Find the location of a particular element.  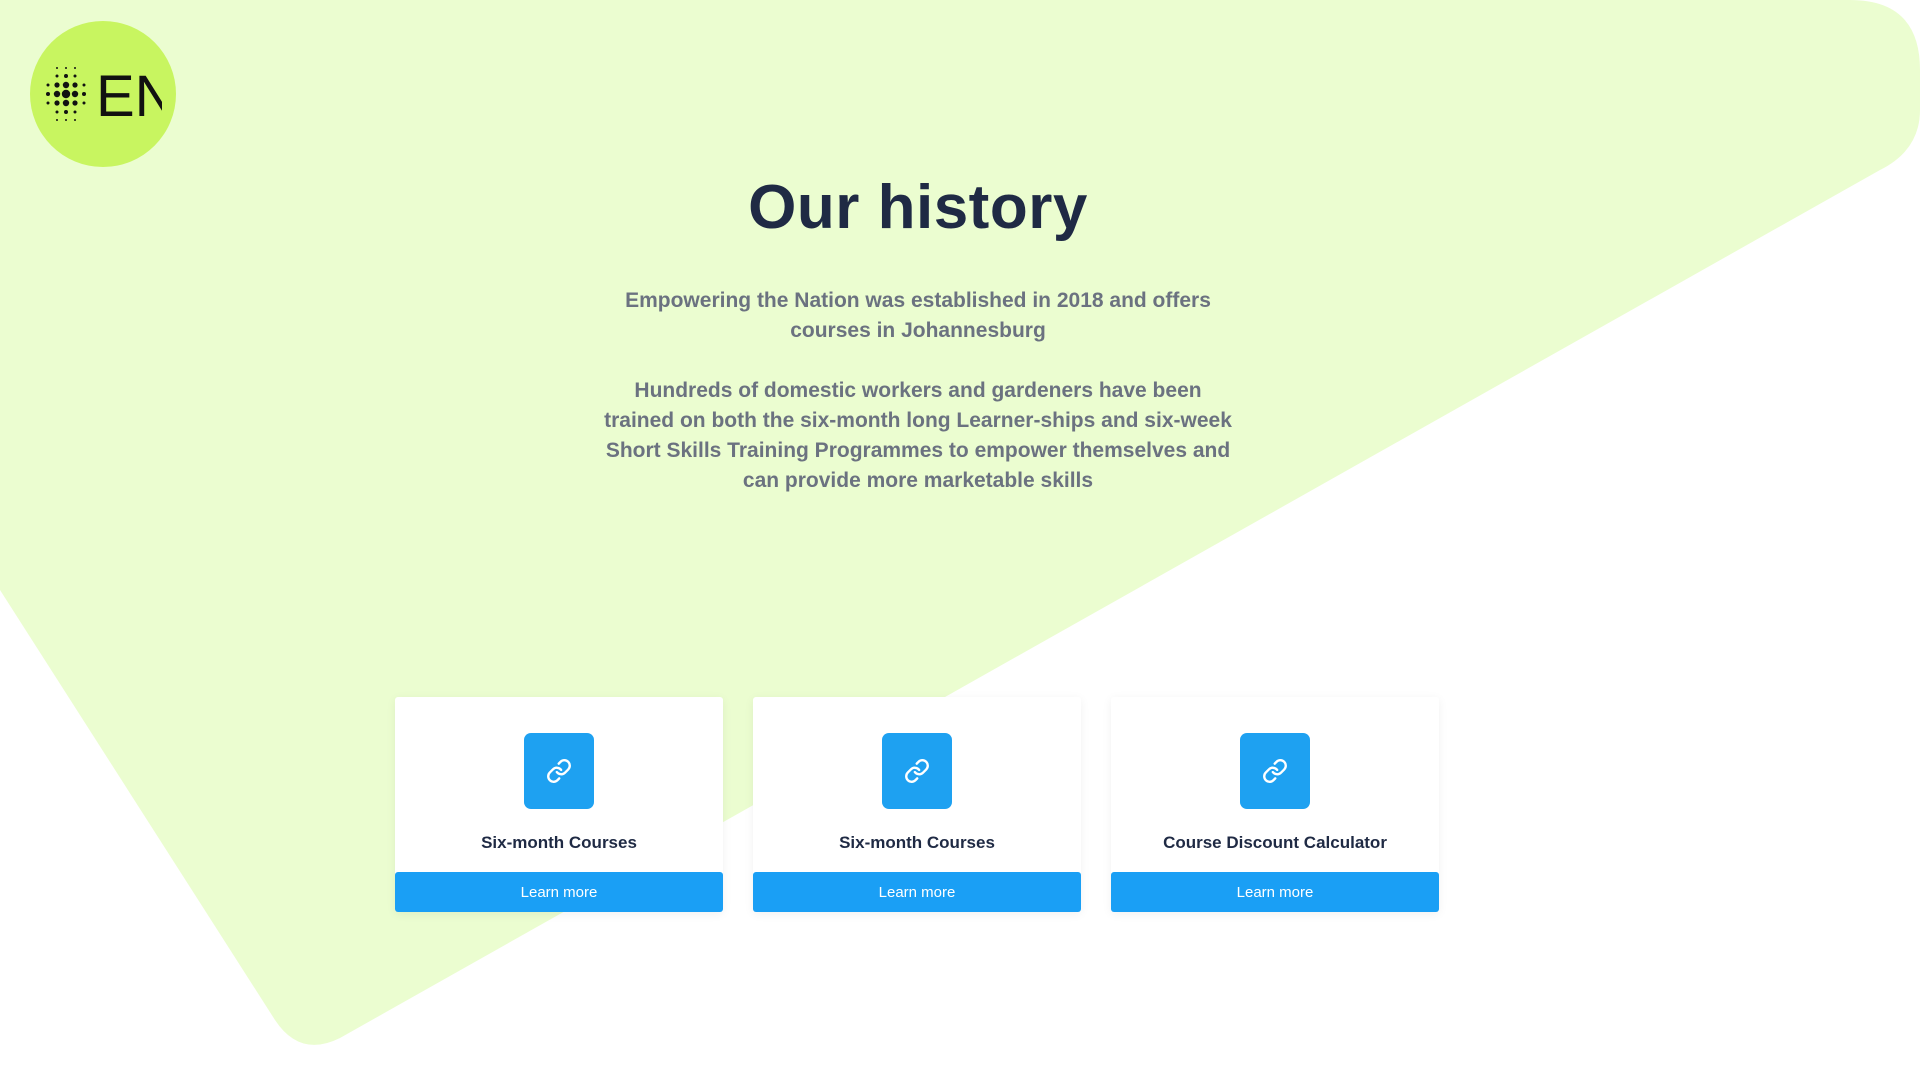

card-title: Course Discount Calculator is located at coordinates (1275, 842).